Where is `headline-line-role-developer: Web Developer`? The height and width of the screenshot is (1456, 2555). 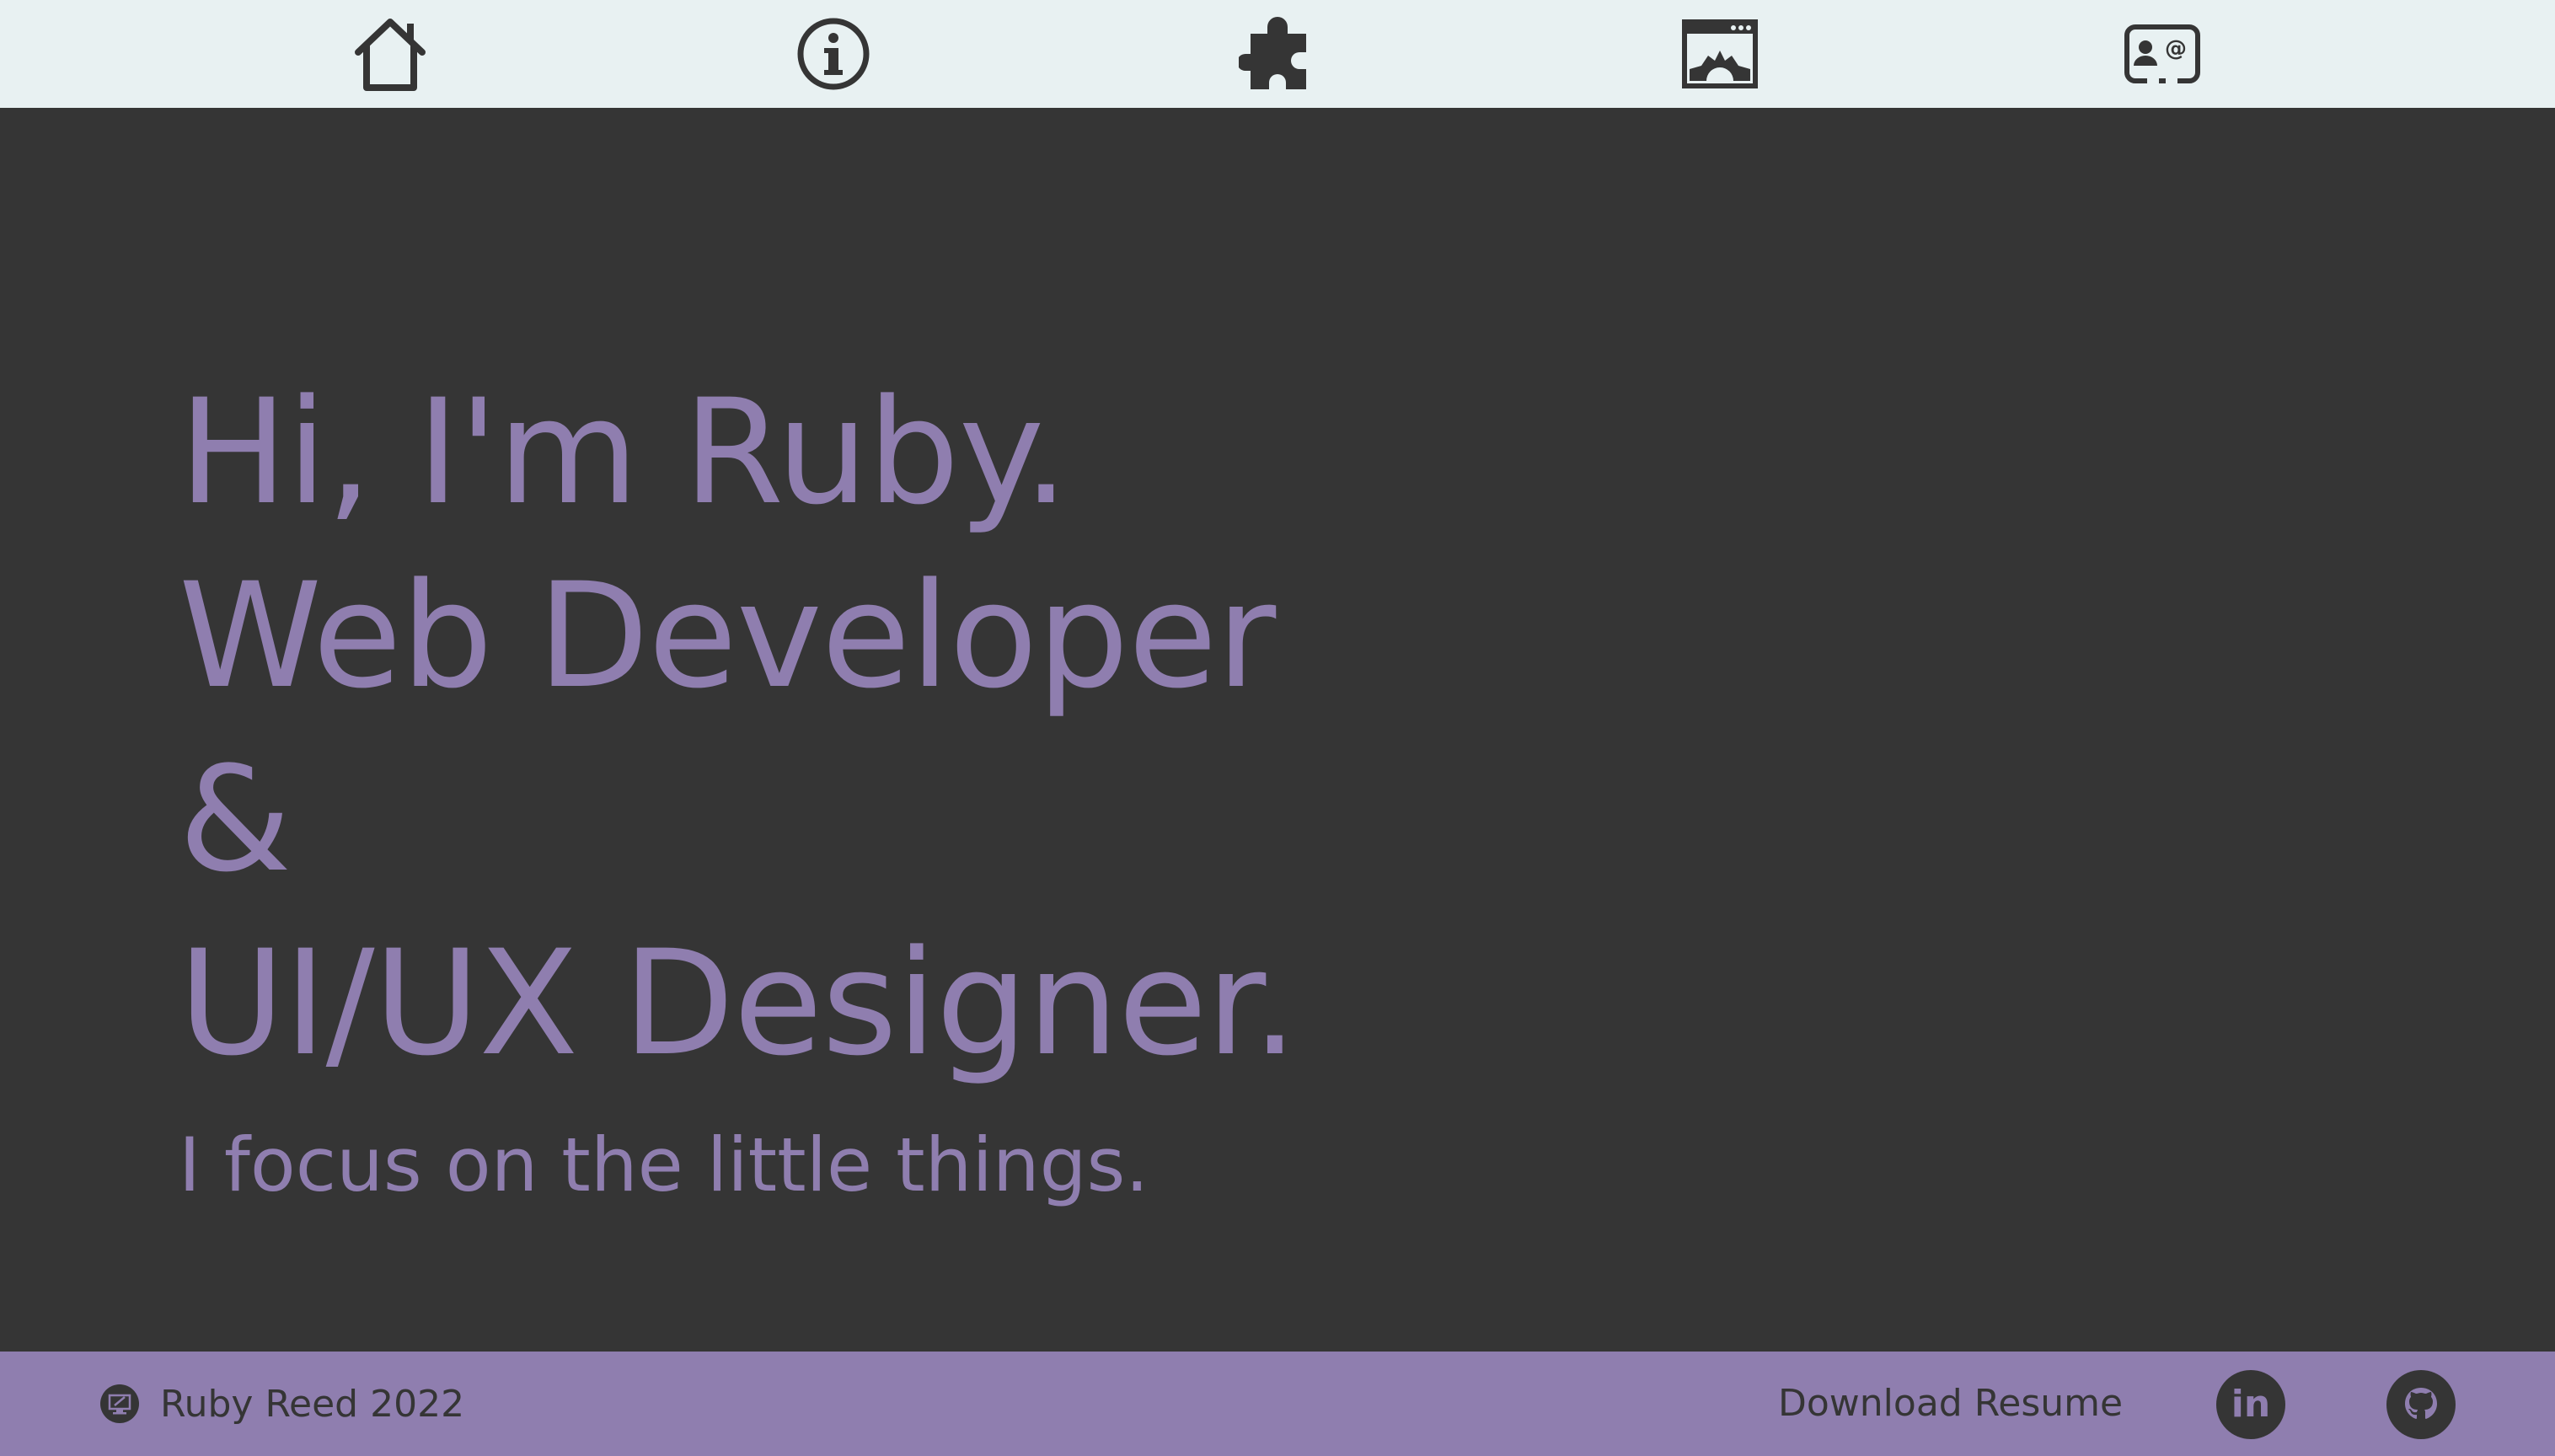
headline-line-role-developer: Web Developer is located at coordinates (727, 635).